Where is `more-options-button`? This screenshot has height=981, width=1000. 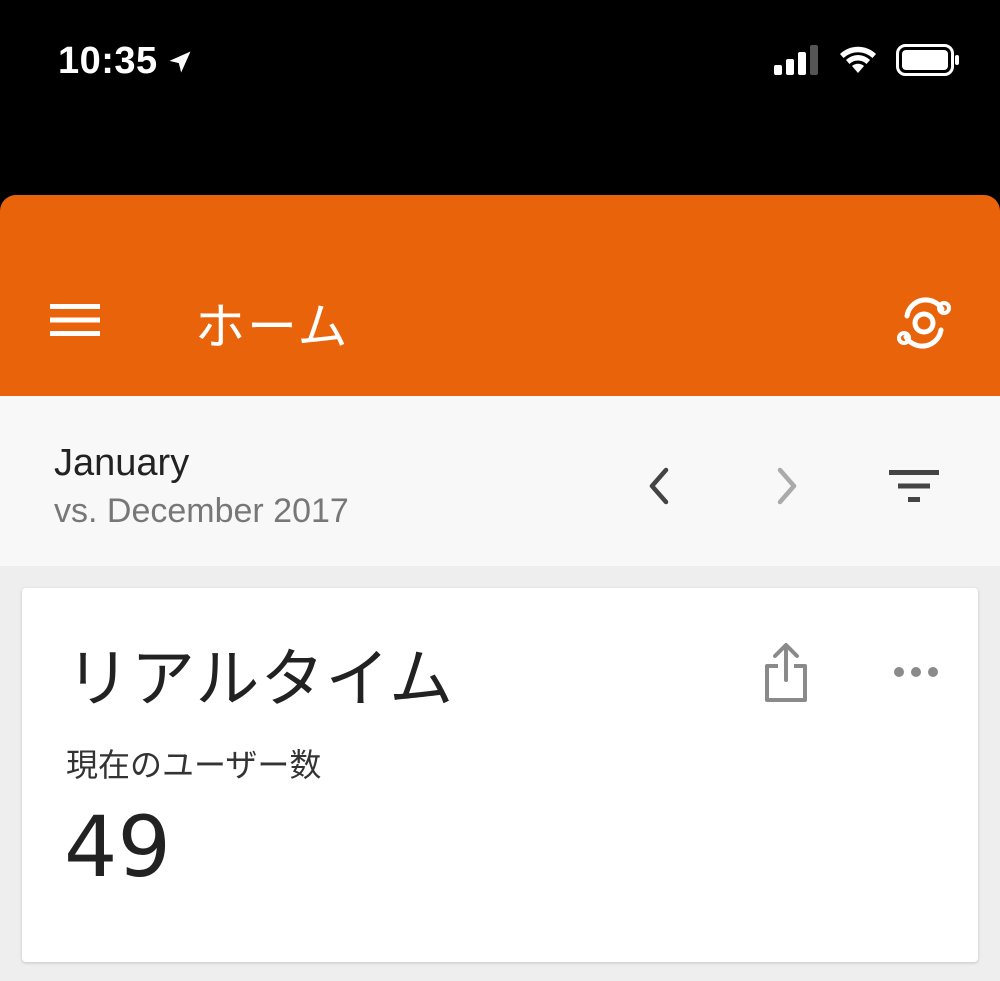
more-options-button is located at coordinates (916, 672).